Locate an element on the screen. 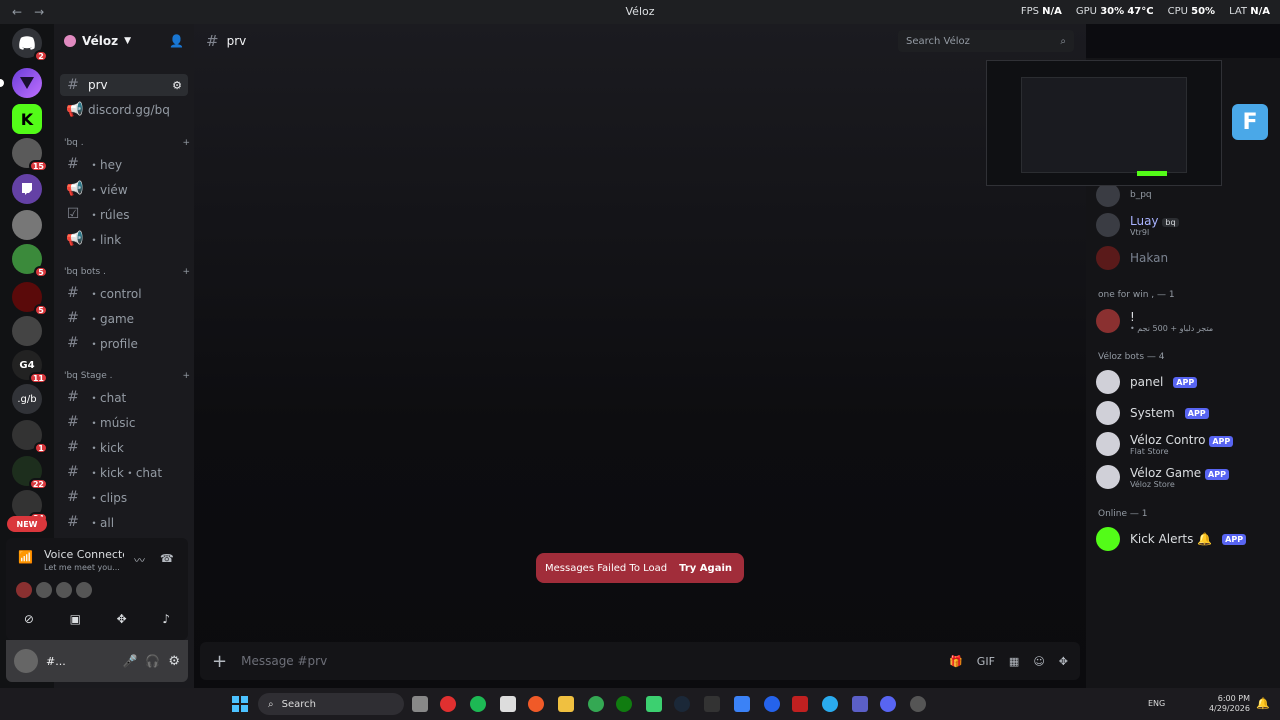  sticker-icon: ▦ is located at coordinates (1014, 661).